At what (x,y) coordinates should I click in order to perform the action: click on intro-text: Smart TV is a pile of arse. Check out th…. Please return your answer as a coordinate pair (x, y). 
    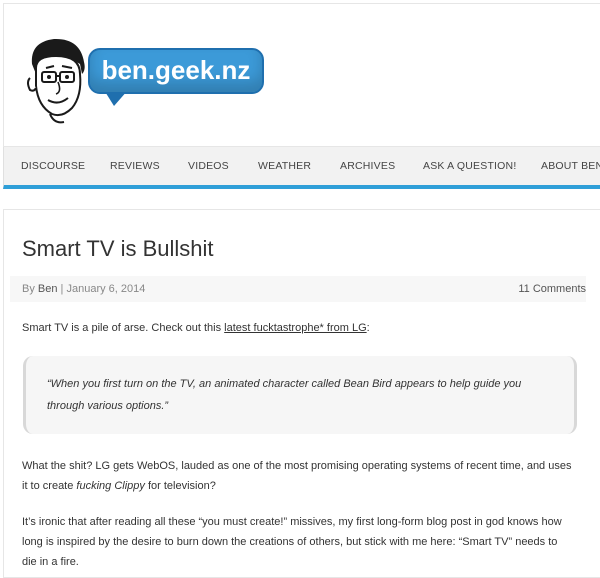
    Looking at the image, I should click on (122, 328).